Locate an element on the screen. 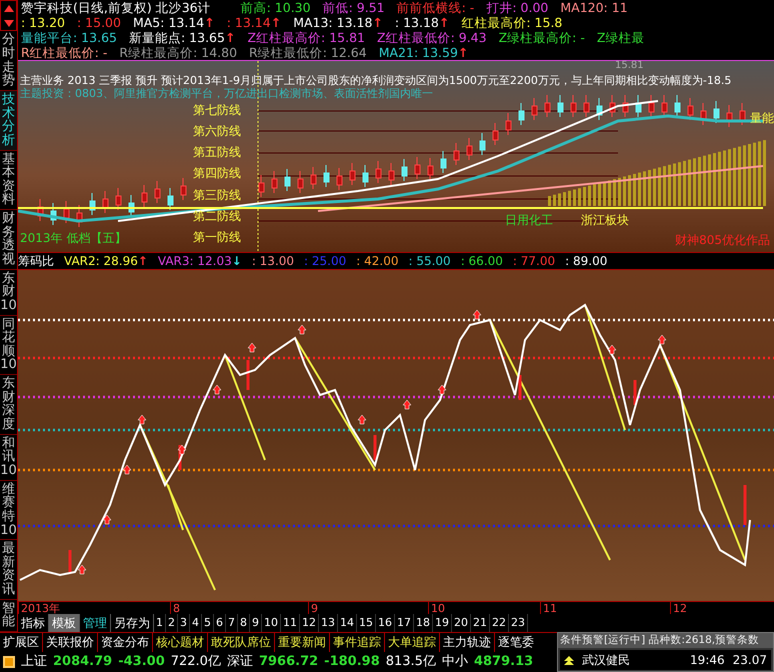 This screenshot has width=774, height=672. index-value: 2084.79 is located at coordinates (82, 662).